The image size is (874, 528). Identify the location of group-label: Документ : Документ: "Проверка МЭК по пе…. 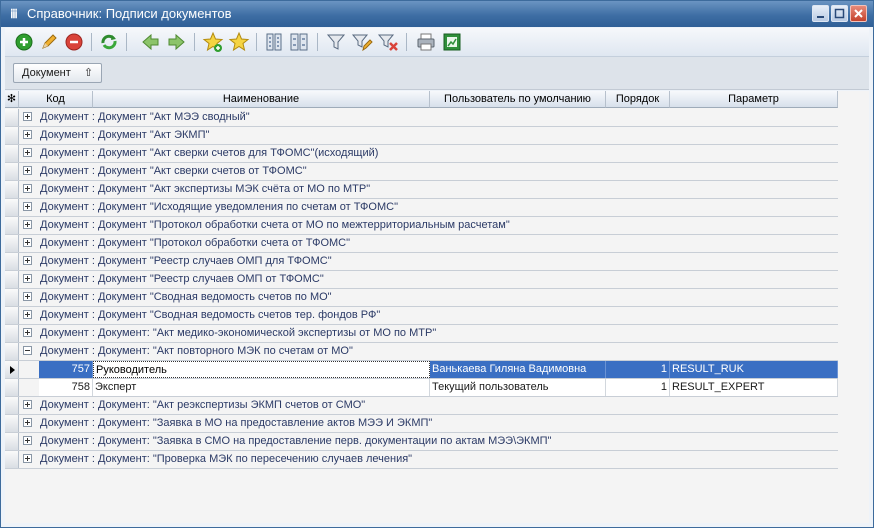
(226, 459).